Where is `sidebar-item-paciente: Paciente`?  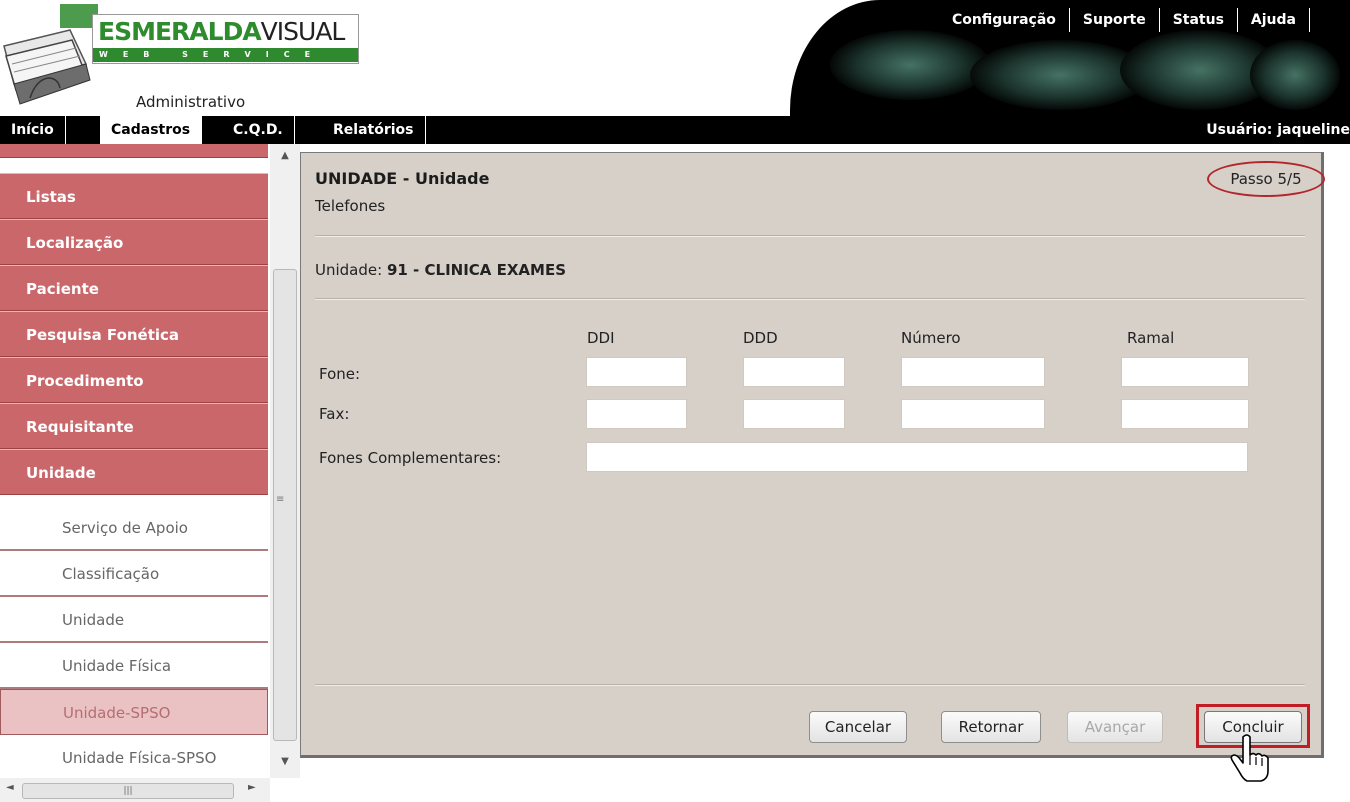
sidebar-item-paciente: Paciente is located at coordinates (134, 288).